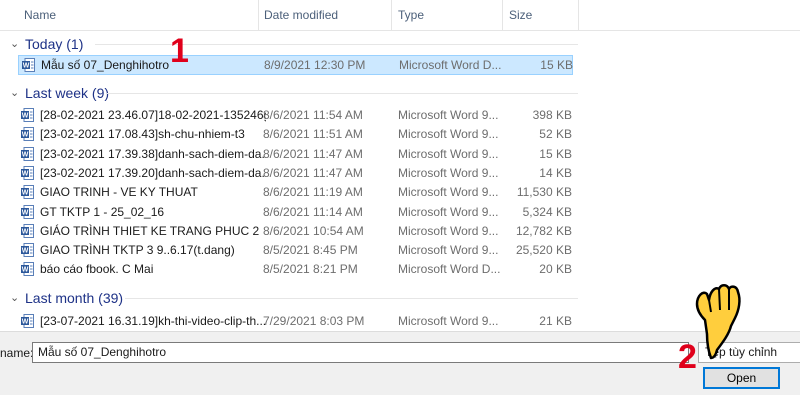 Image resolution: width=800 pixels, height=395 pixels. Describe the element at coordinates (54, 44) in the screenshot. I see `group-label: Today (1)` at that location.